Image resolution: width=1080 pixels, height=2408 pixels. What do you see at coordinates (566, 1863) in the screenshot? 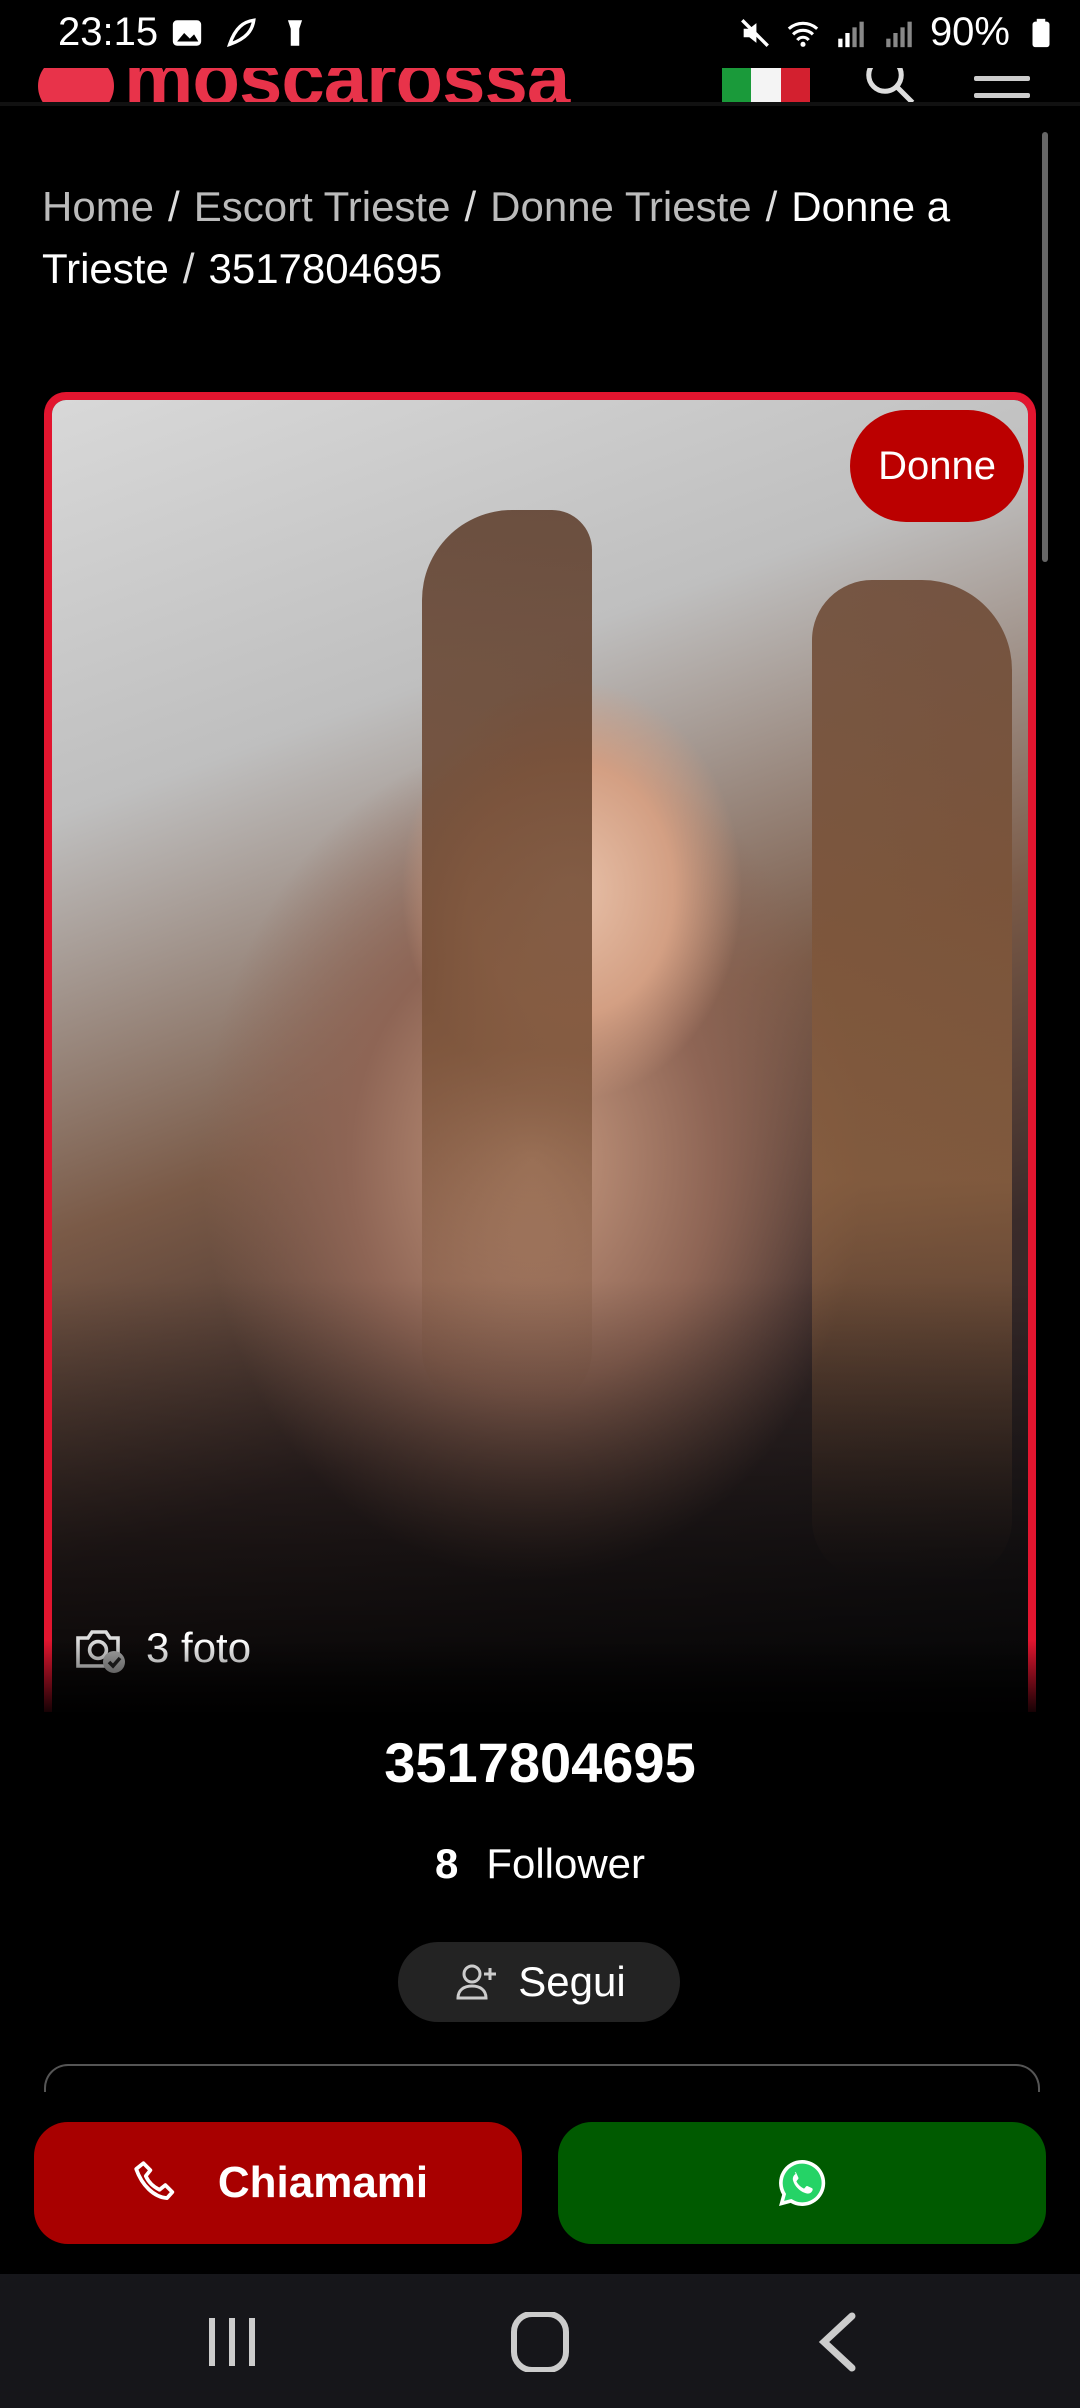
I see `follower-label: Follower` at bounding box center [566, 1863].